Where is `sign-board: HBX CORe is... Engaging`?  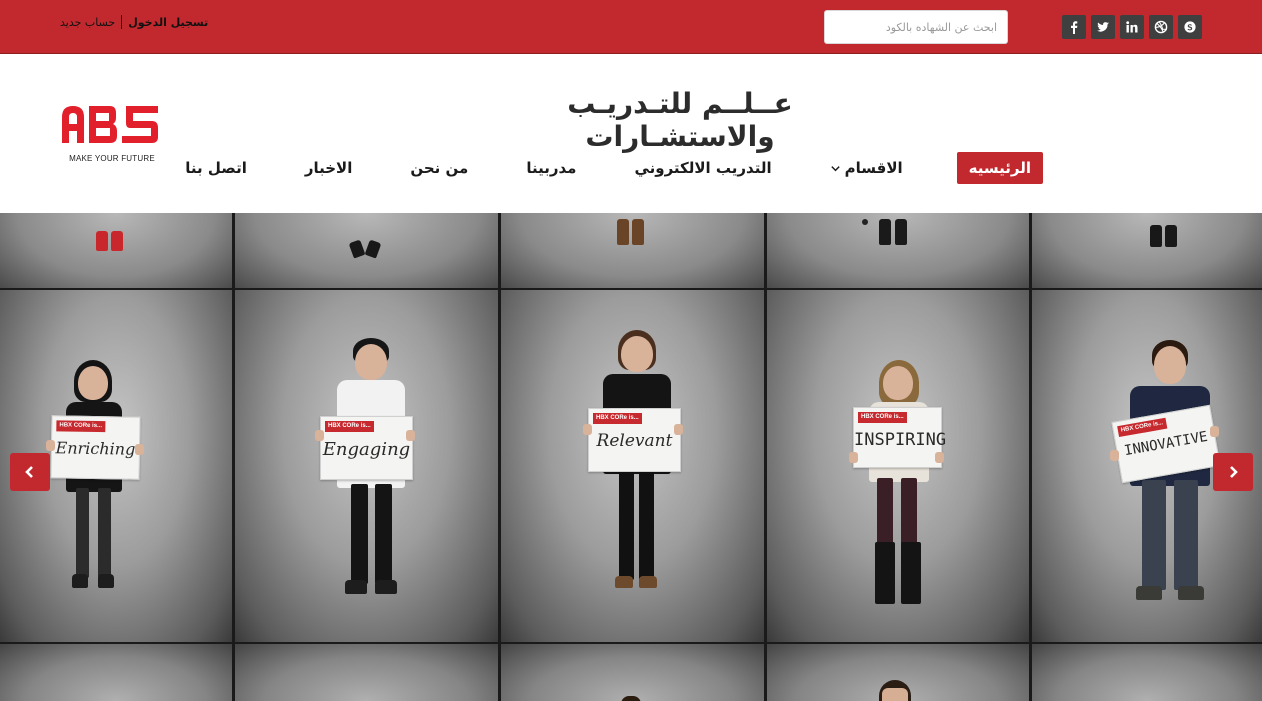
sign-board: HBX CORe is... Engaging is located at coordinates (366, 448).